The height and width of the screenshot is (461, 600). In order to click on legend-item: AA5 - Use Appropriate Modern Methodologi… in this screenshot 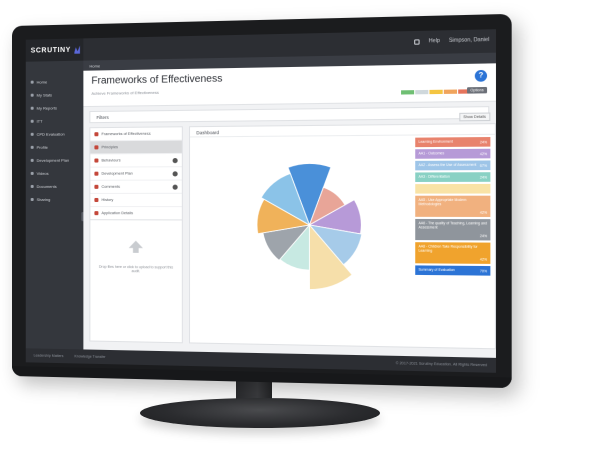, I will do `click(453, 206)`.